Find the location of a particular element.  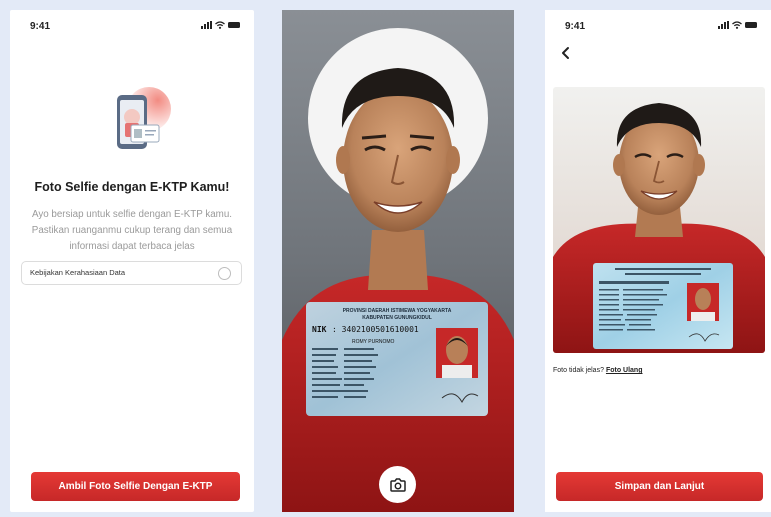

retake-prompt: Foto tidak jelas? Foto Ulang is located at coordinates (598, 370).